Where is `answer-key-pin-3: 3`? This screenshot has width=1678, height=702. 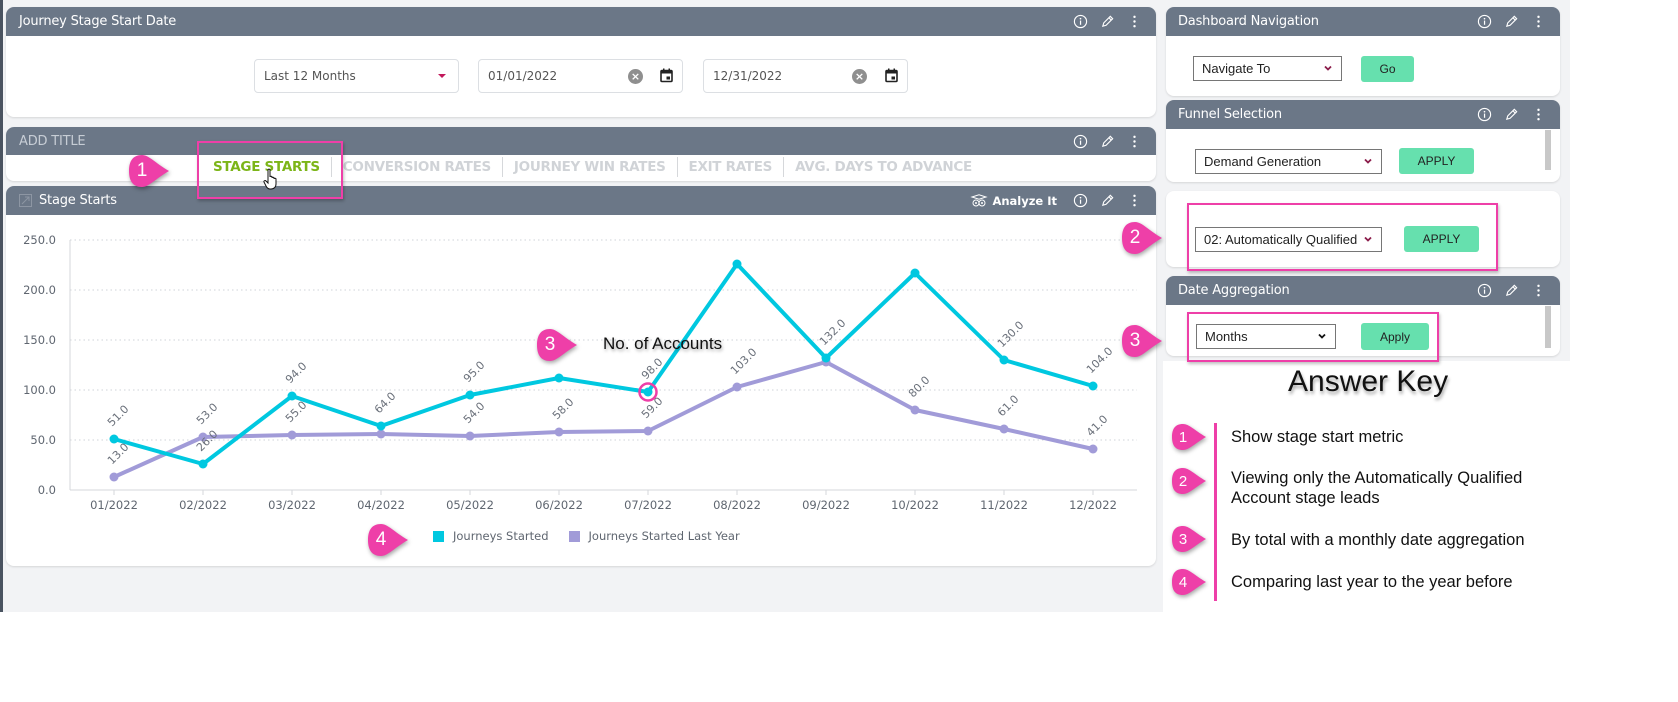
answer-key-pin-3: 3 is located at coordinates (1188, 539).